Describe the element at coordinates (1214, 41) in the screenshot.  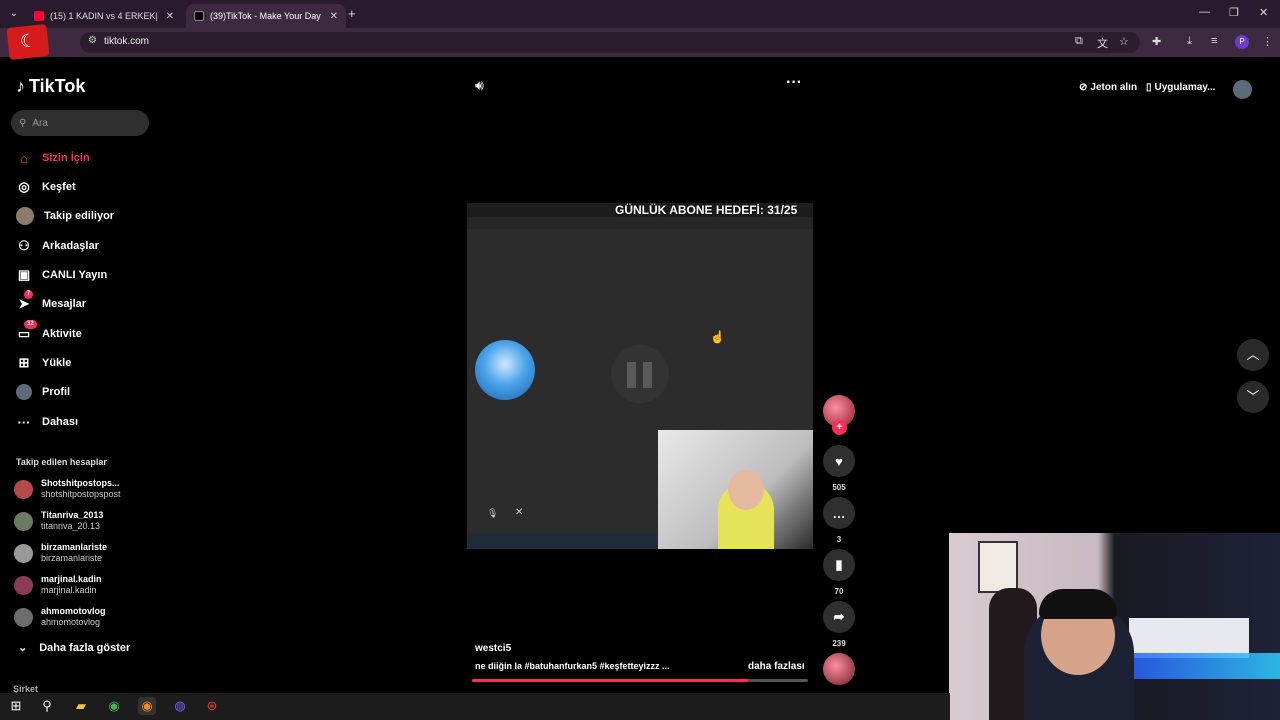
I see `reading-list-icon: ≡` at that location.